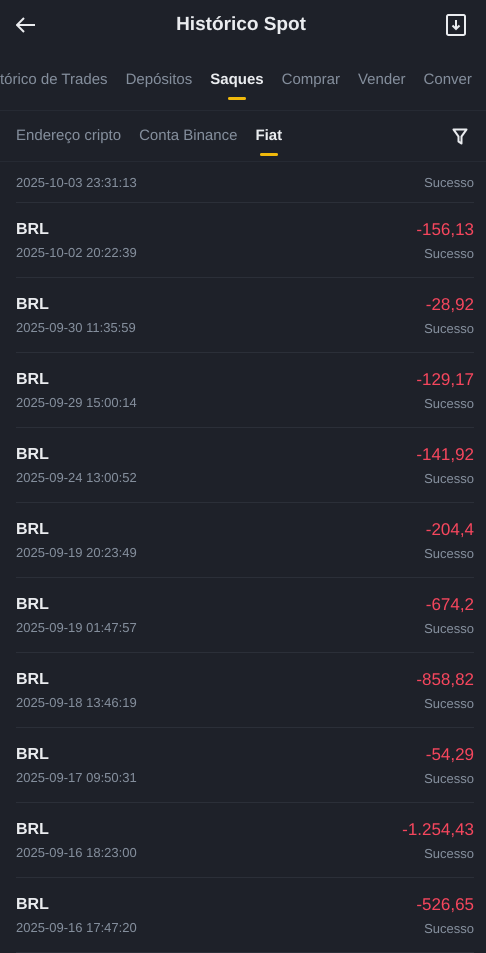 The height and width of the screenshot is (953, 486). What do you see at coordinates (76, 552) in the screenshot?
I see `timestamp: 2025-09-19 20:23:49` at bounding box center [76, 552].